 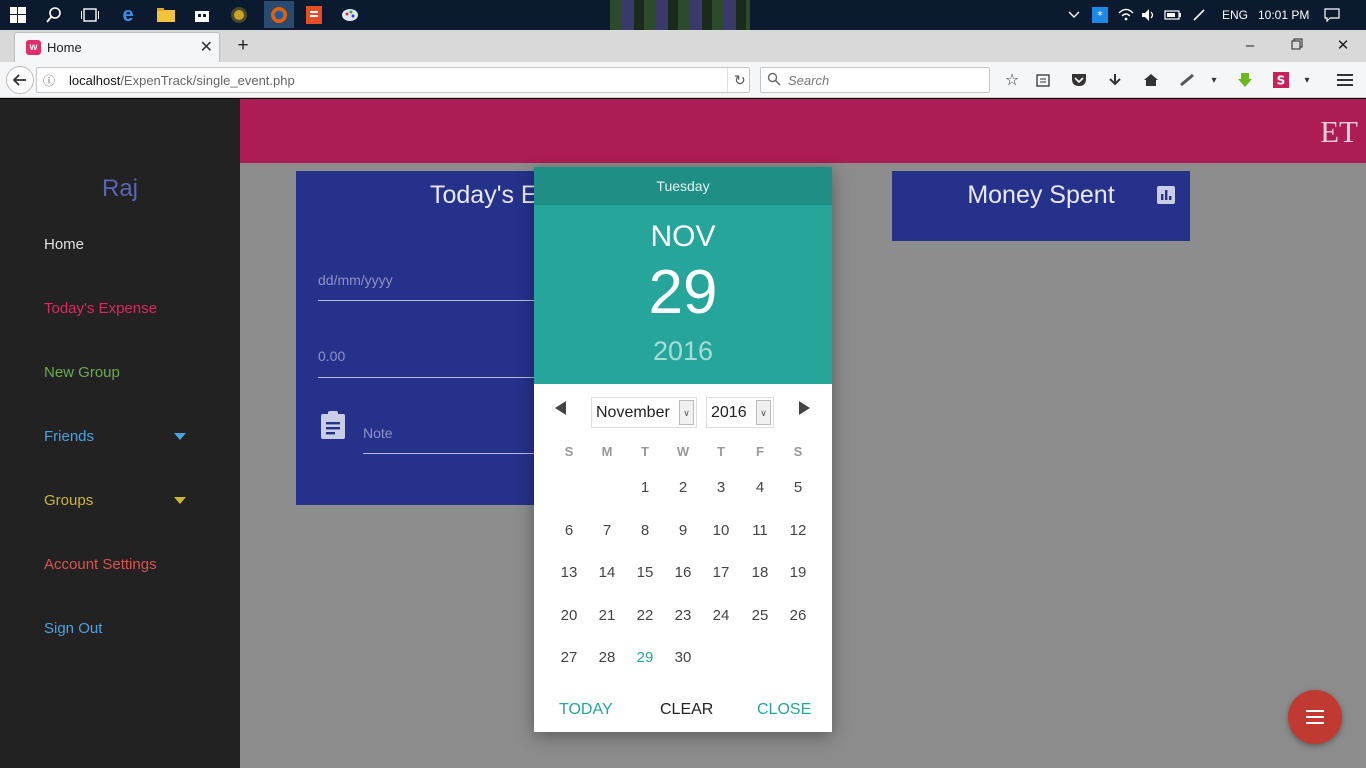 What do you see at coordinates (100, 308) in the screenshot?
I see `sidebar-item-todays-expense: Today's Expense` at bounding box center [100, 308].